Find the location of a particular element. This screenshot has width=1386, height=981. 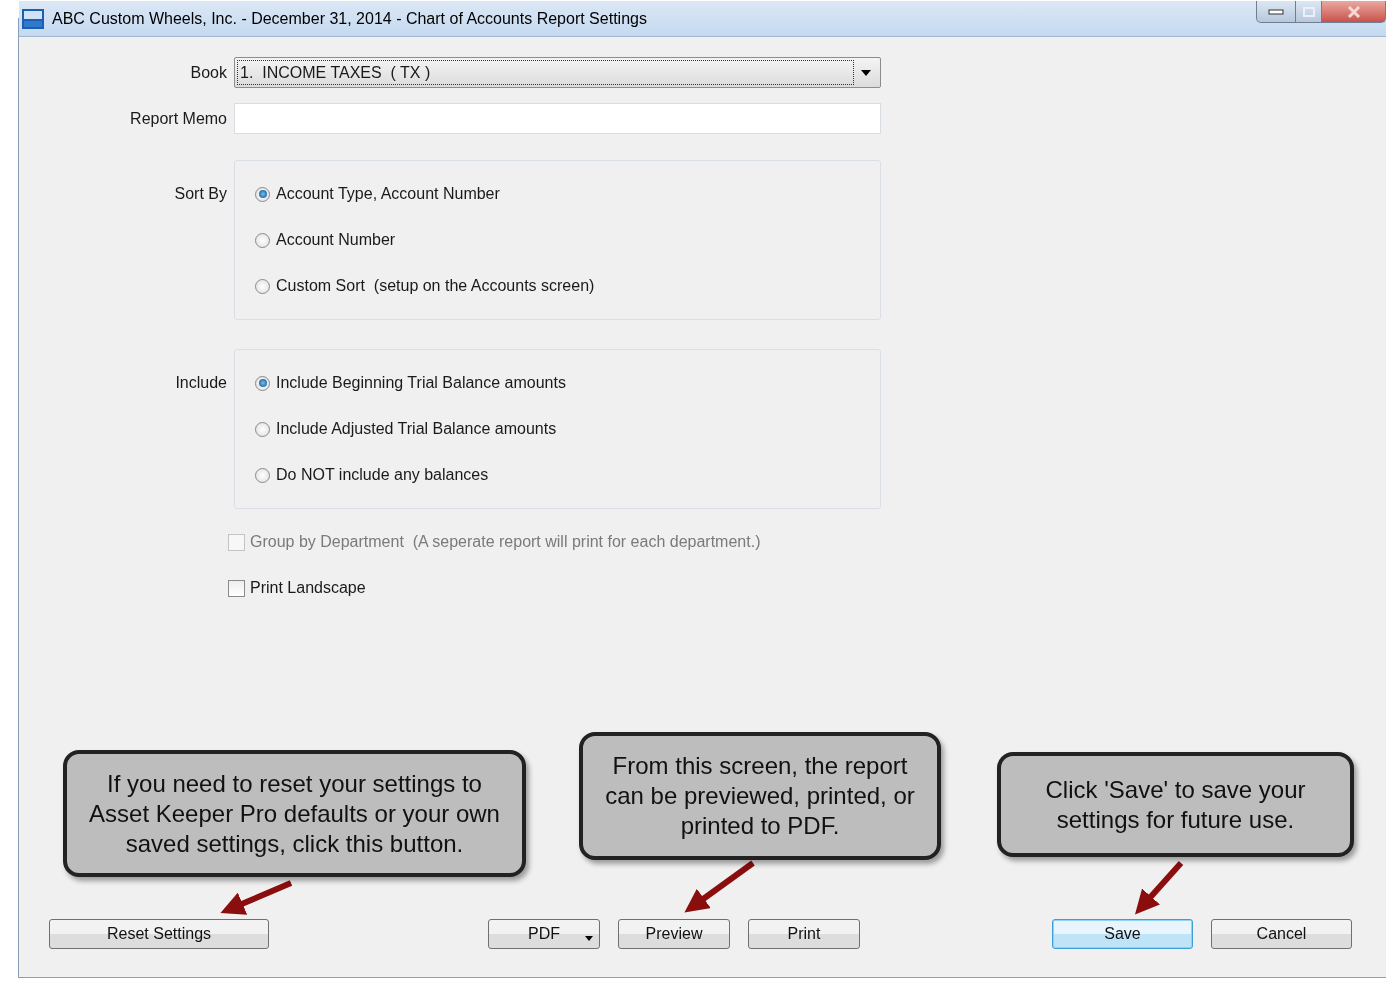

callout: If you need to reset your settings to Asset Keeper Pro defaults or your own saved settings, click this button. is located at coordinates (294, 813).